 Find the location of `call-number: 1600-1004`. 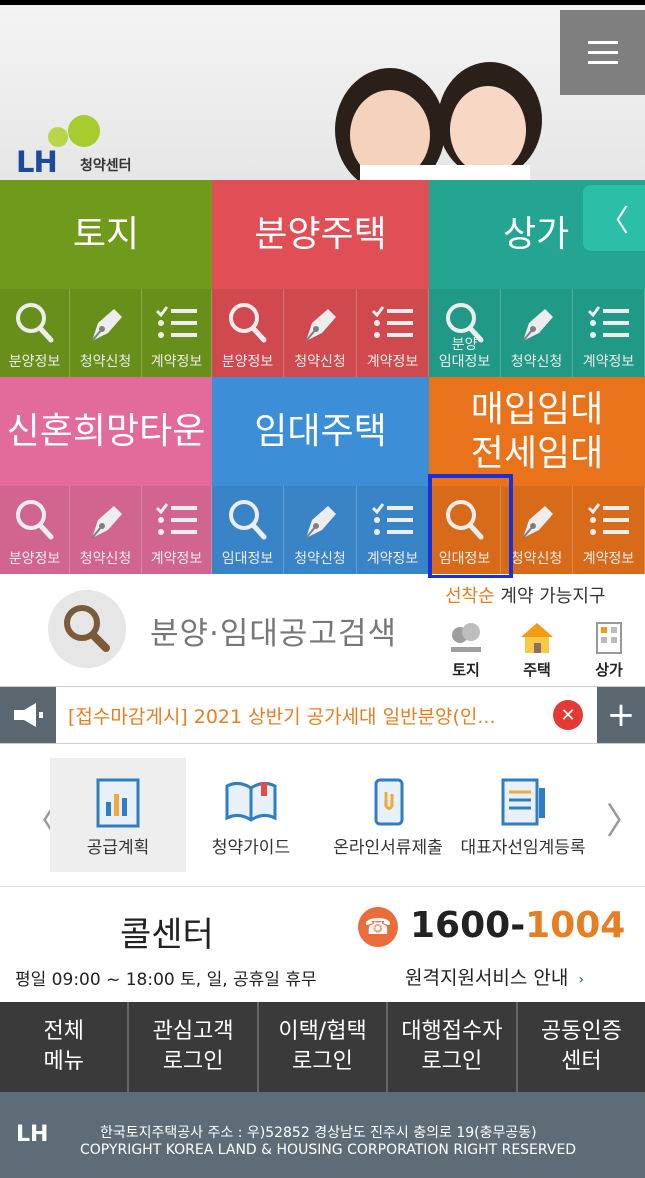

call-number: 1600-1004 is located at coordinates (517, 925).